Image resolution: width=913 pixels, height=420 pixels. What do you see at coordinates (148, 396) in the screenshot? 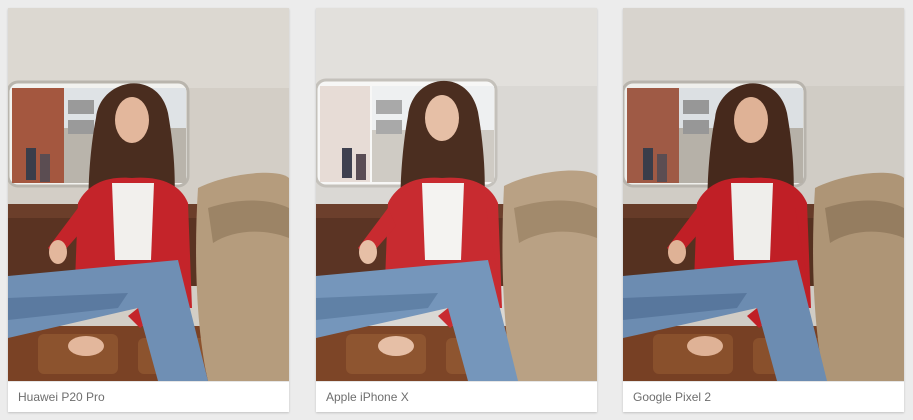
I see `photo-caption: Huawei P20 Pro` at bounding box center [148, 396].